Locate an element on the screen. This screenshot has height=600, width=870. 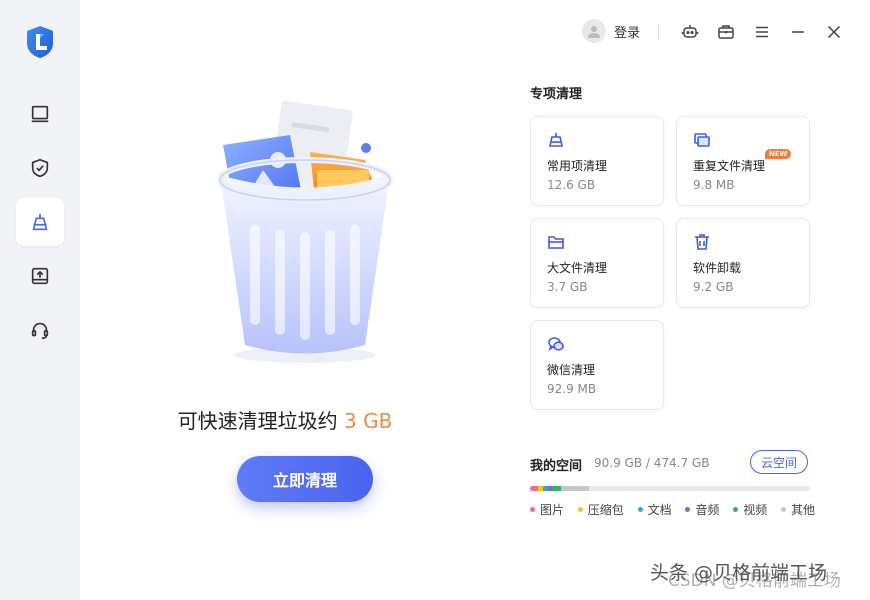
junk-amount: 3 GB is located at coordinates (368, 421).